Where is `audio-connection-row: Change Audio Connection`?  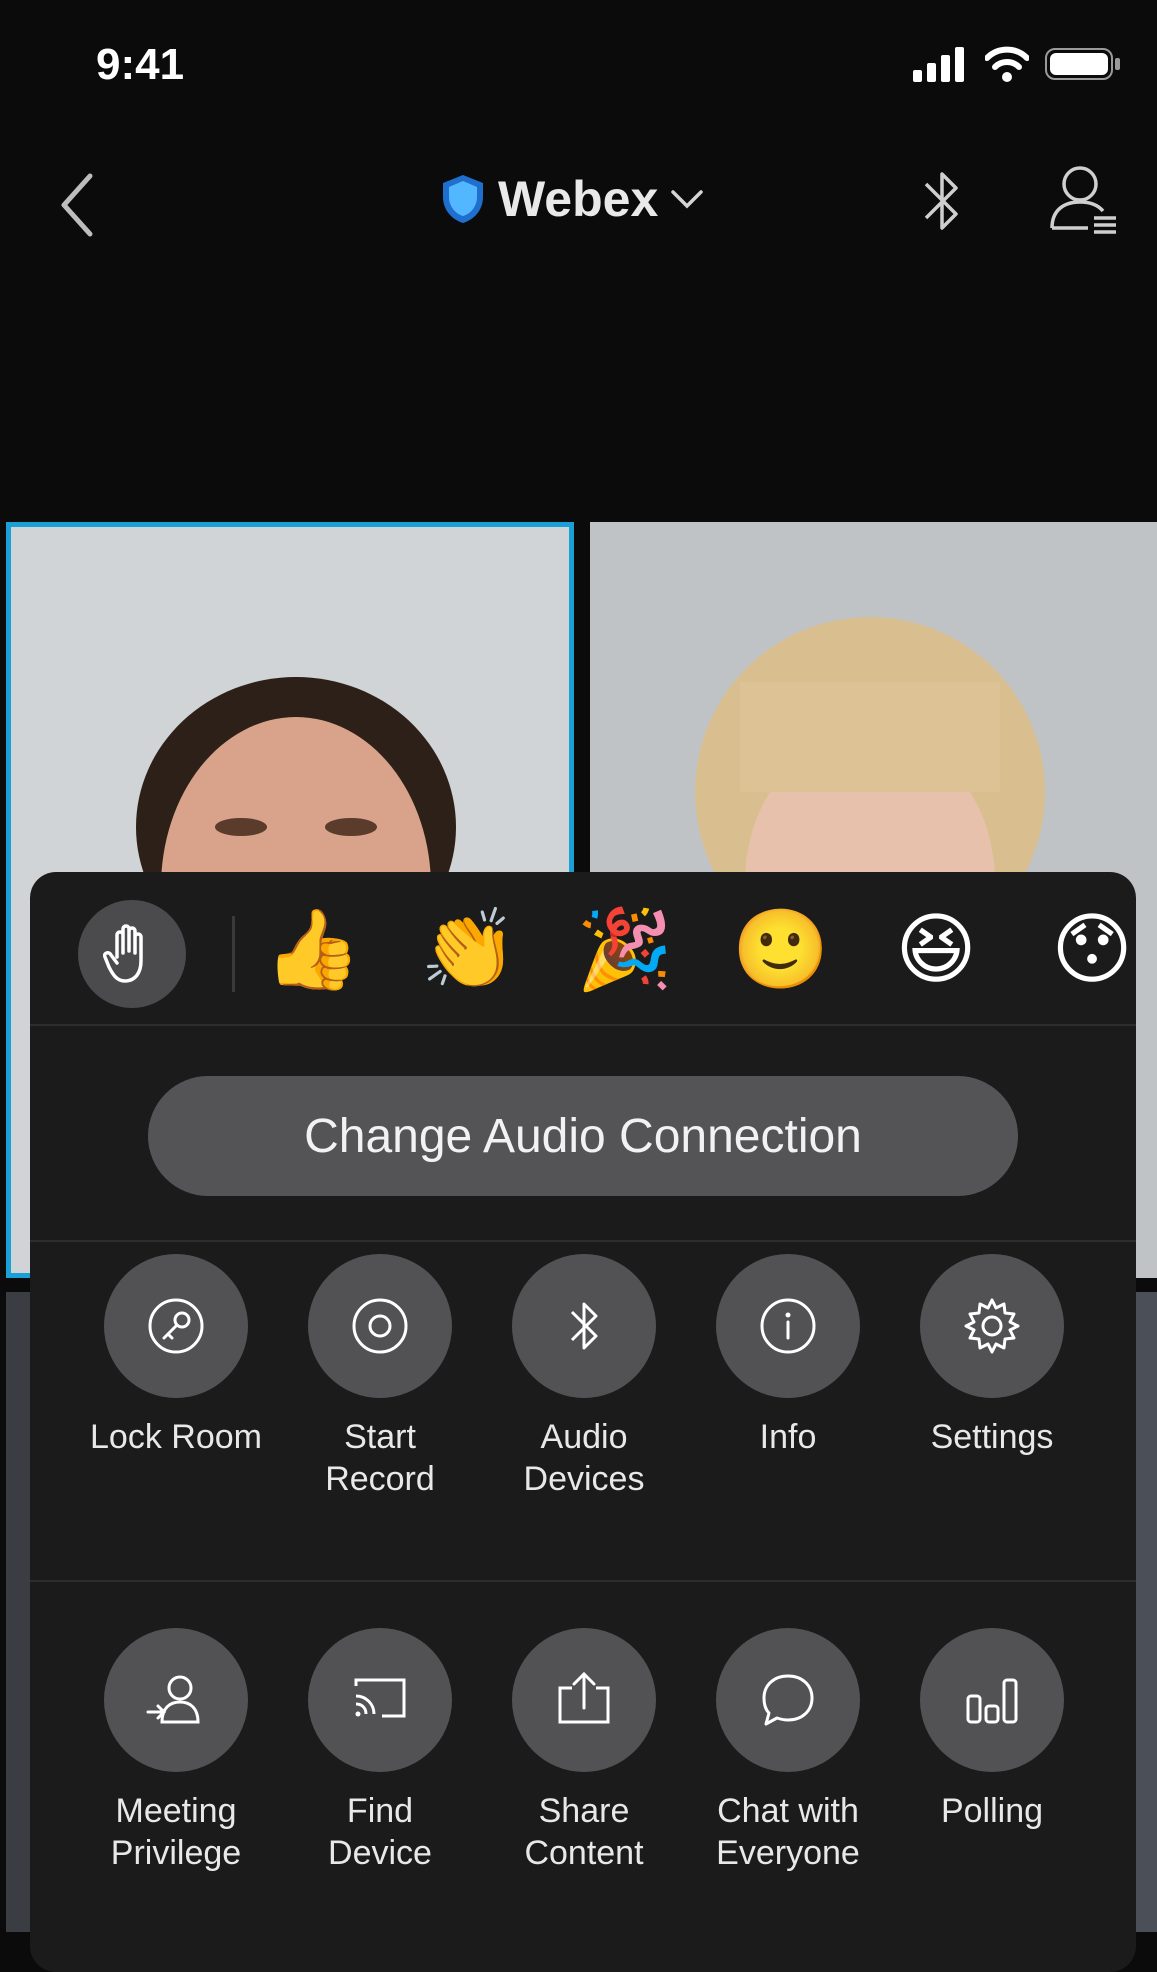
audio-connection-row: Change Audio Connection is located at coordinates (583, 1133).